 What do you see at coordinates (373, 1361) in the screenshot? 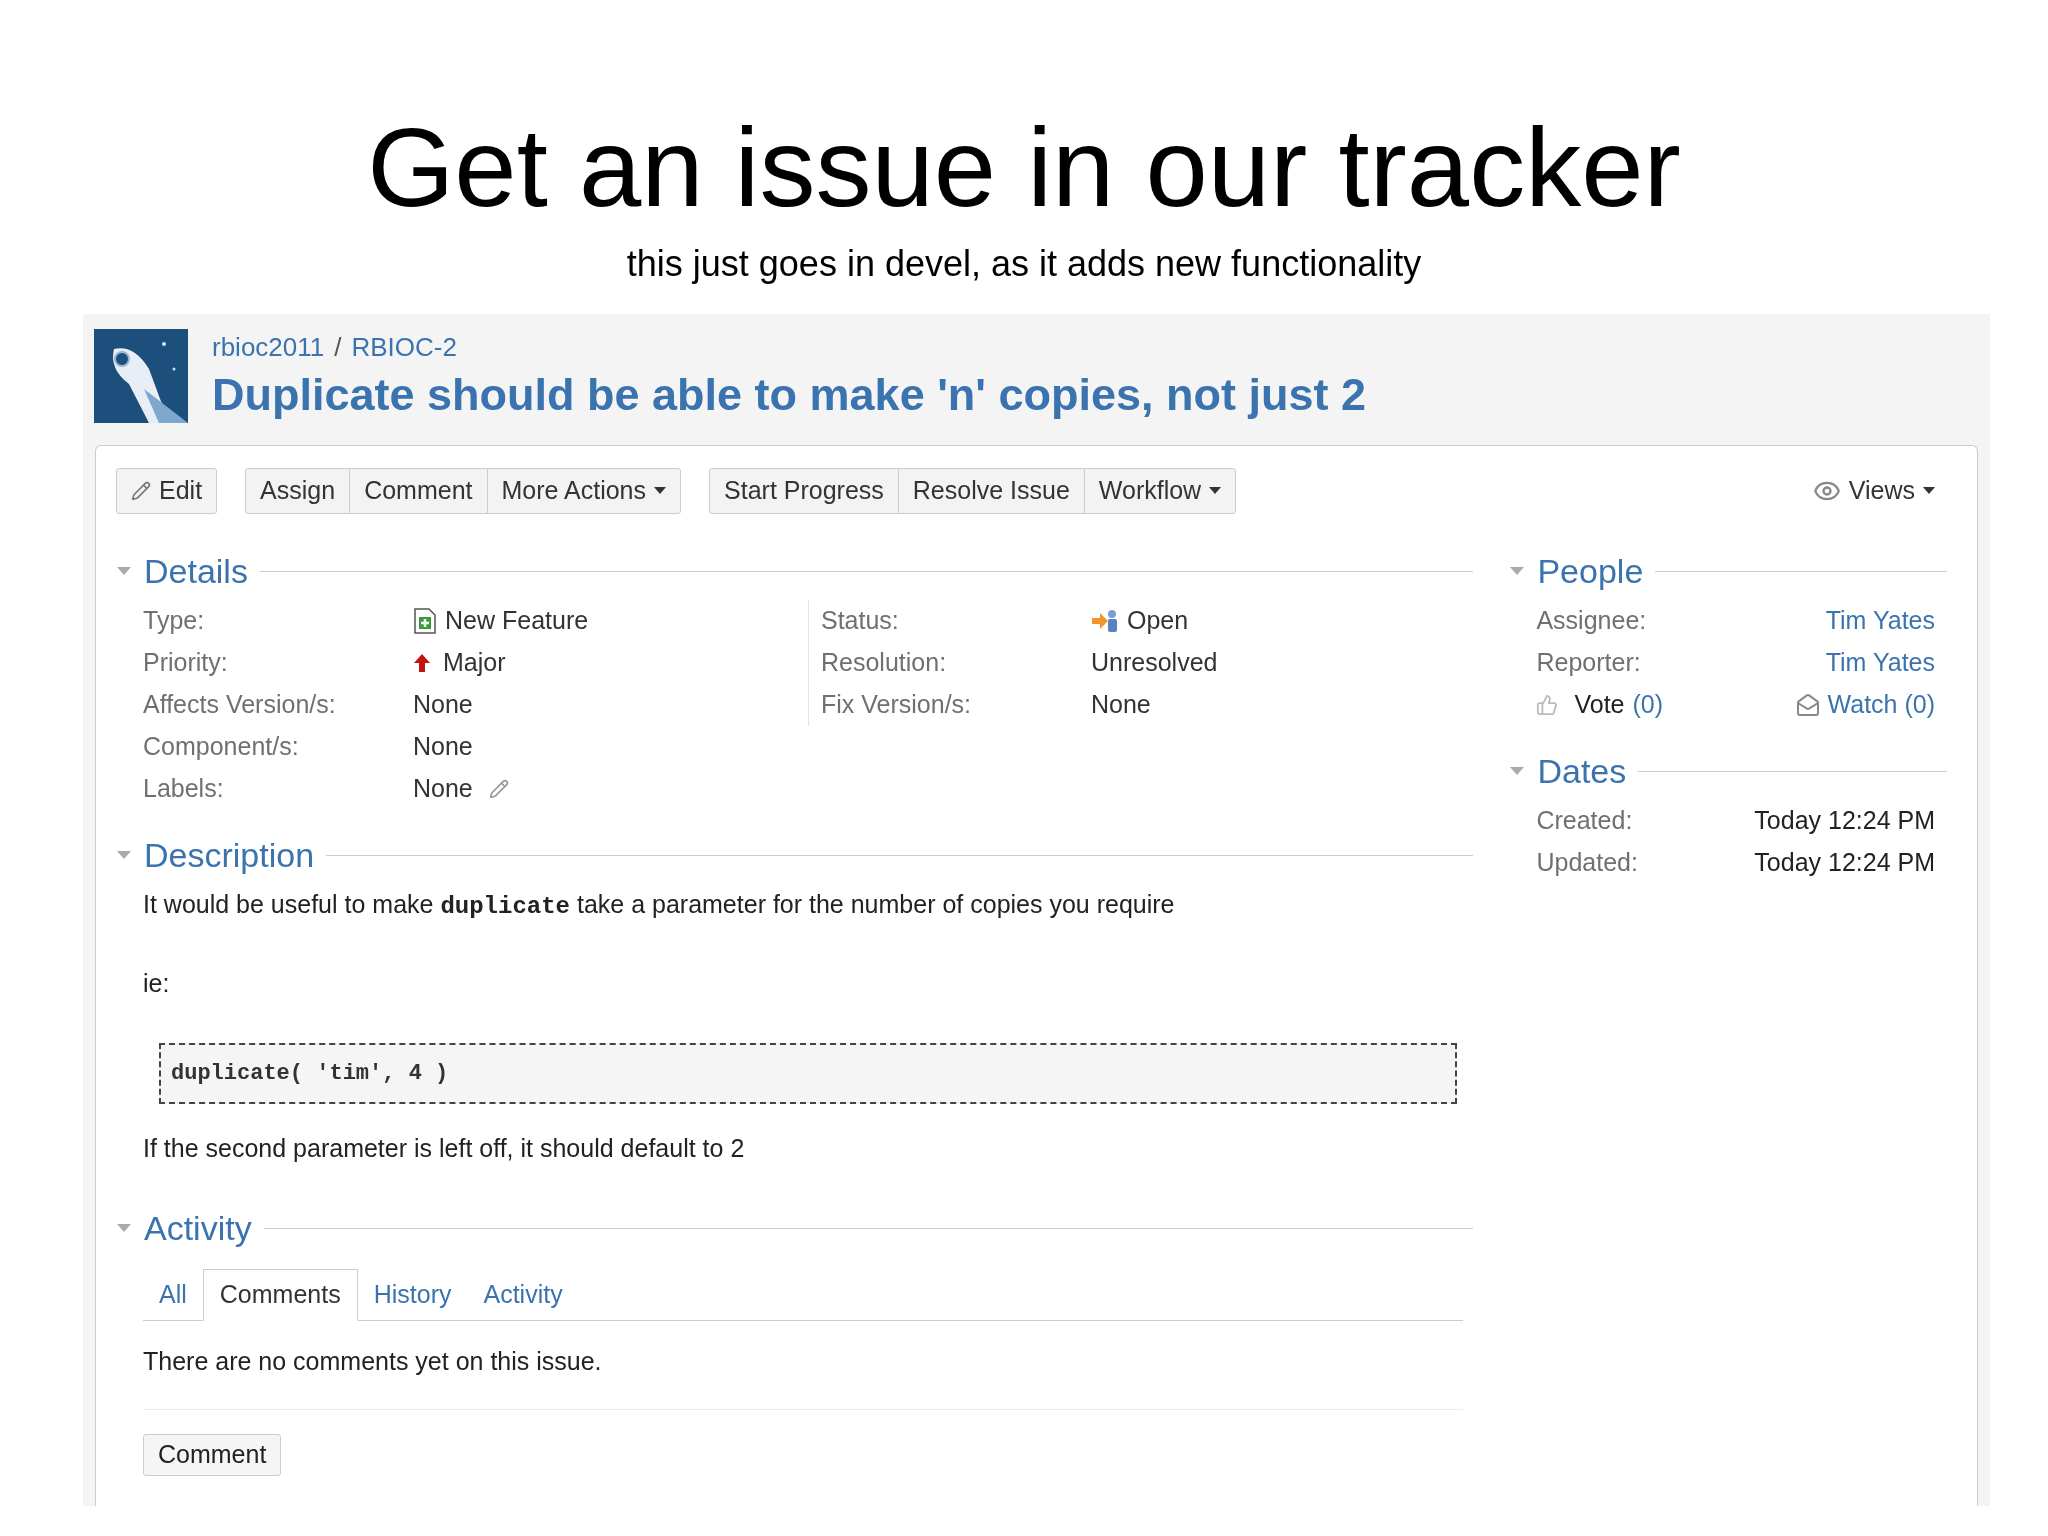
I see `empty-message: There are no comments yet on this issue.` at bounding box center [373, 1361].